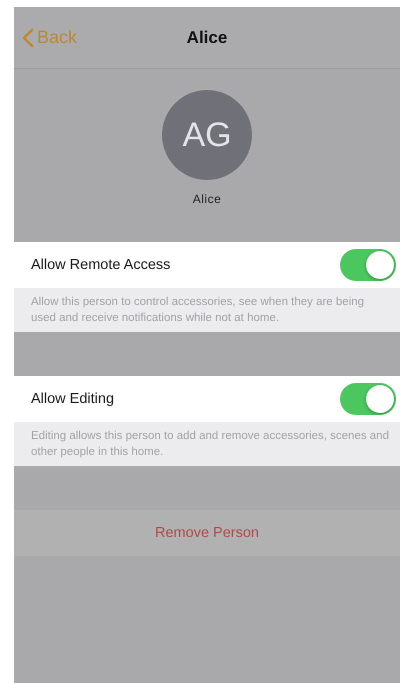 Image resolution: width=400 pixels, height=683 pixels. What do you see at coordinates (207, 199) in the screenshot?
I see `person-name: Alice` at bounding box center [207, 199].